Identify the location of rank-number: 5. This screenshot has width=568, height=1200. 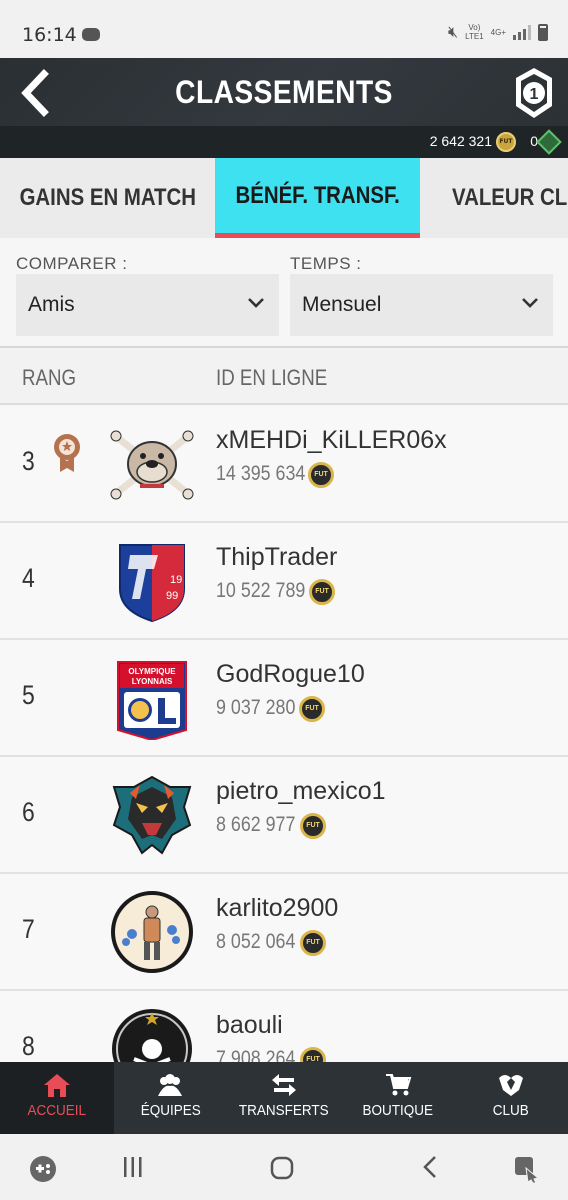
(28, 695).